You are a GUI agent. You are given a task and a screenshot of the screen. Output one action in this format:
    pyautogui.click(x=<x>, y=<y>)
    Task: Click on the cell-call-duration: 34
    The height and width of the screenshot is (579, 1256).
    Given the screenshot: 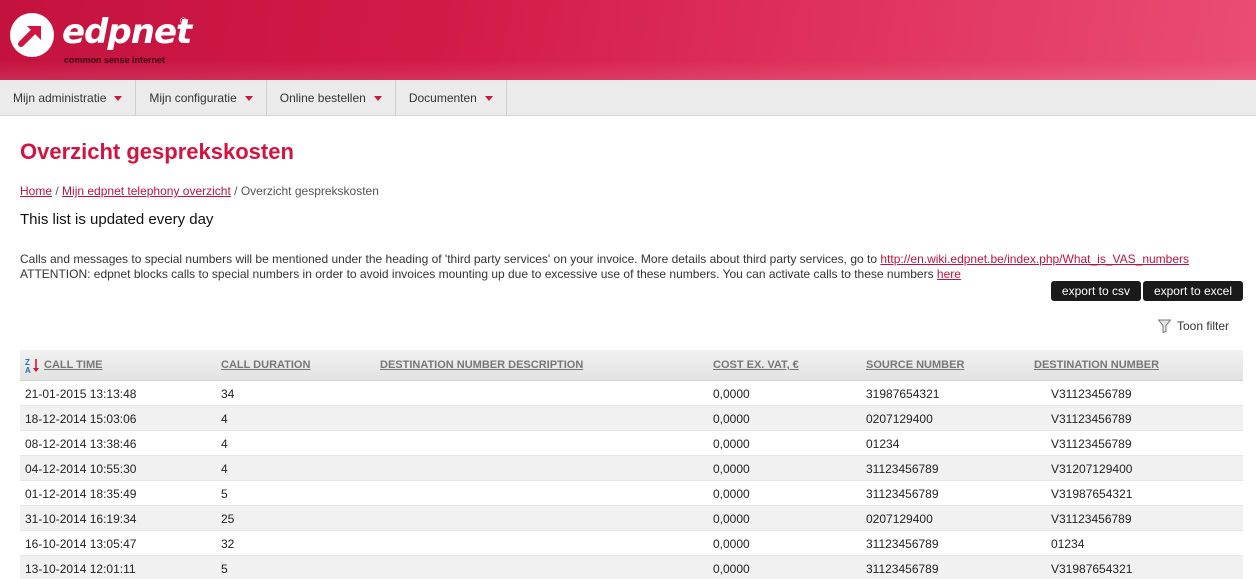 What is the action you would take?
    pyautogui.click(x=228, y=394)
    